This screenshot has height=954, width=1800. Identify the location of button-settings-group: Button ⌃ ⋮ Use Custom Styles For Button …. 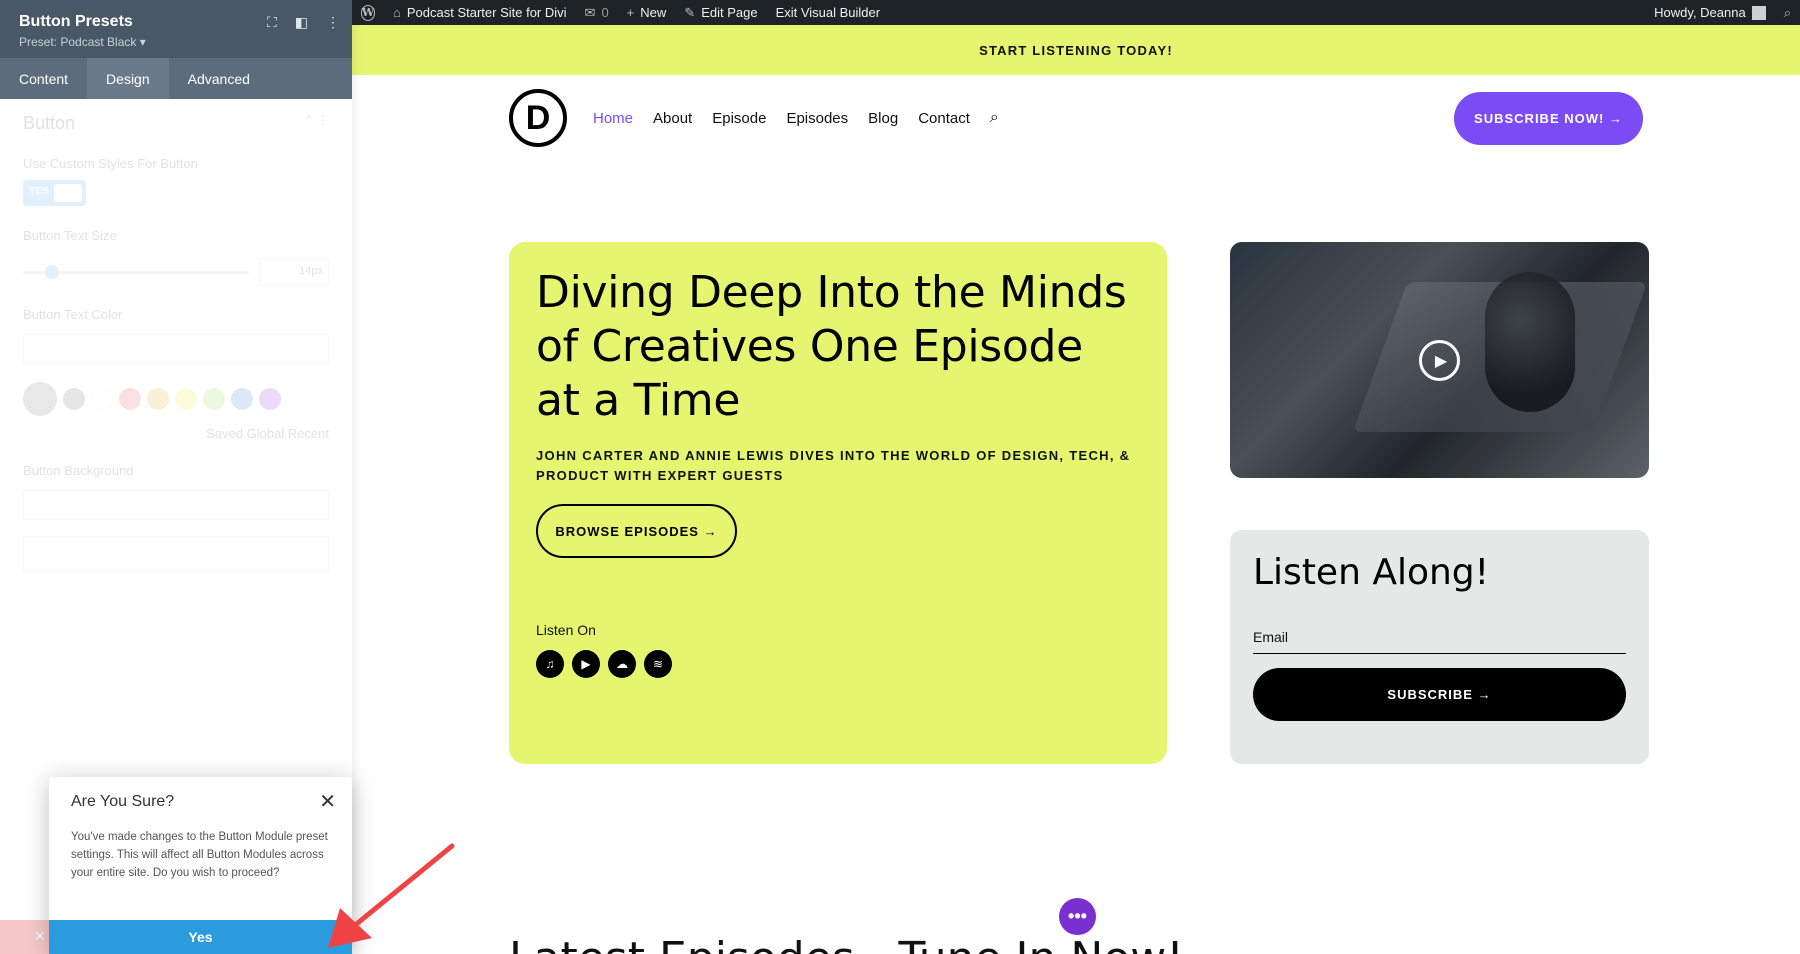
(176, 342).